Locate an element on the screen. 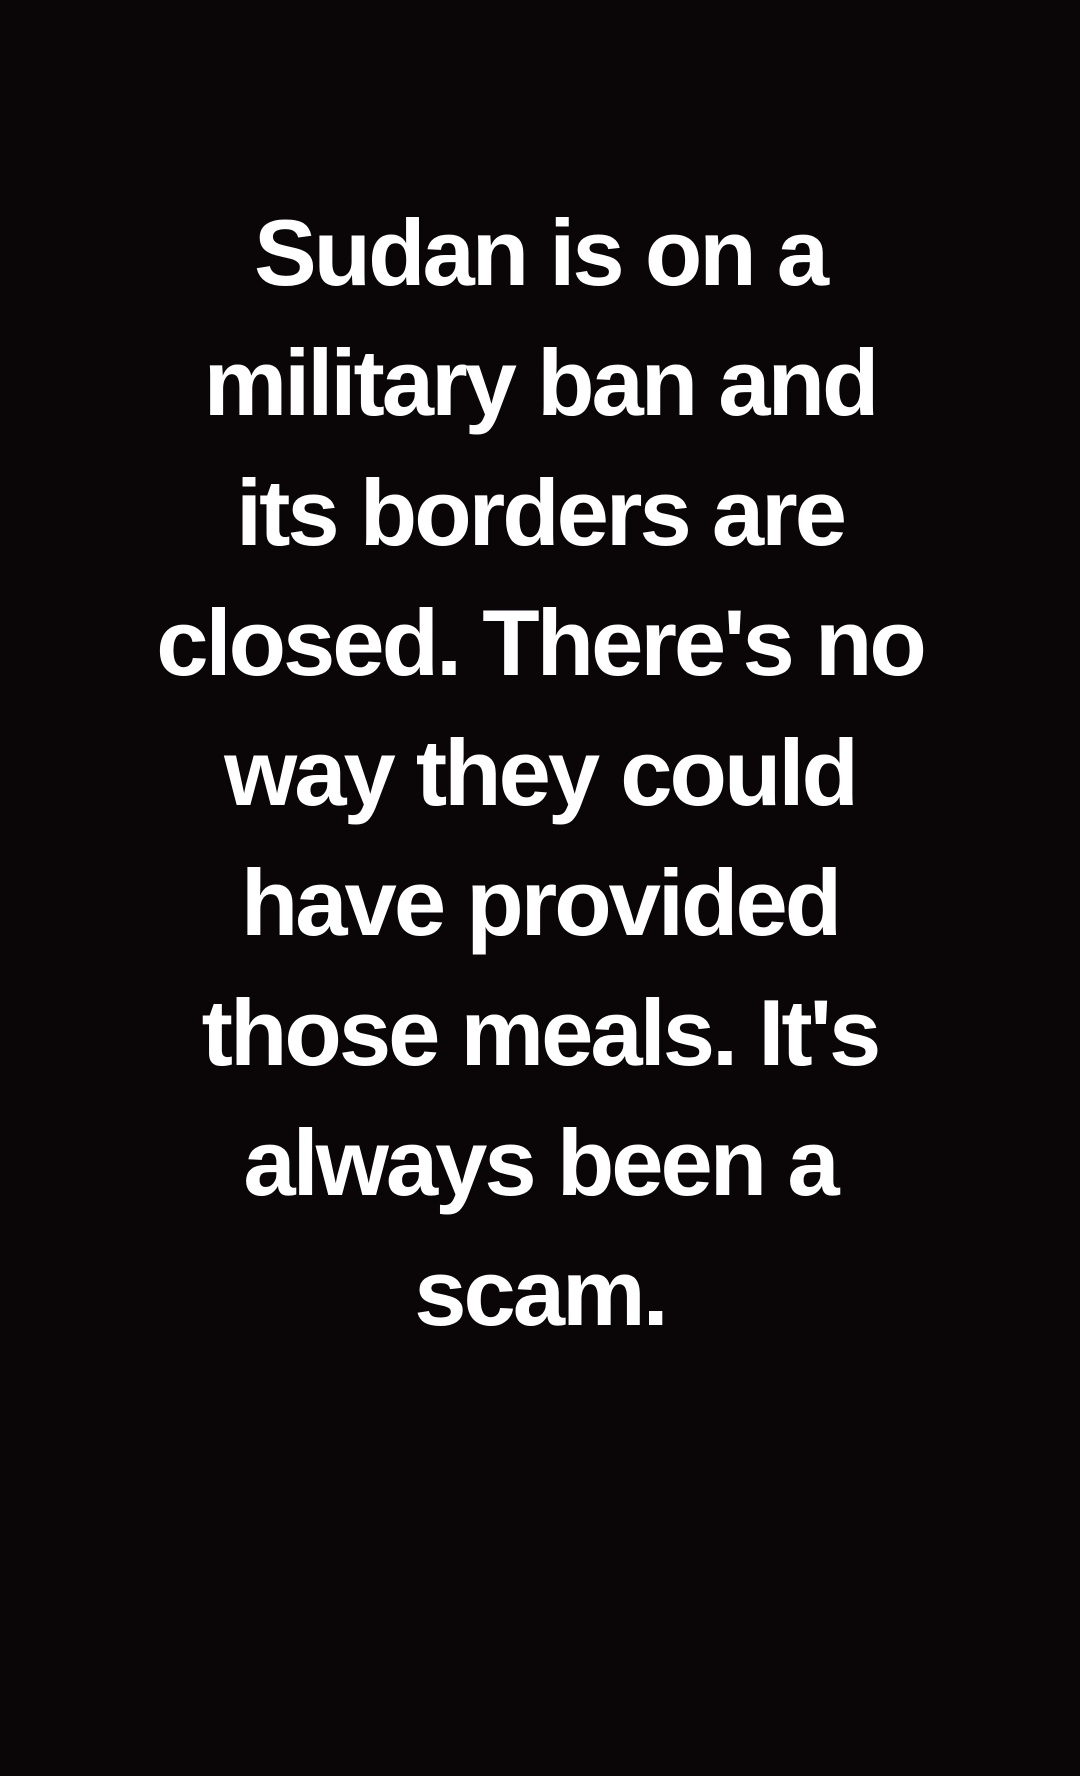 This screenshot has width=1080, height=1776. post-line-9: scam. is located at coordinates (541, 1292).